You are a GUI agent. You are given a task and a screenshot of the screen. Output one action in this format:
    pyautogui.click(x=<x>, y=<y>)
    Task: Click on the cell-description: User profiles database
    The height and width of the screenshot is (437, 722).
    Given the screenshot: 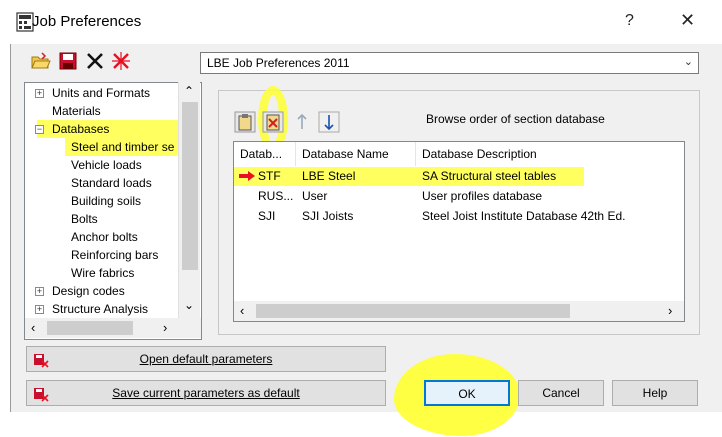 What is the action you would take?
    pyautogui.click(x=482, y=196)
    